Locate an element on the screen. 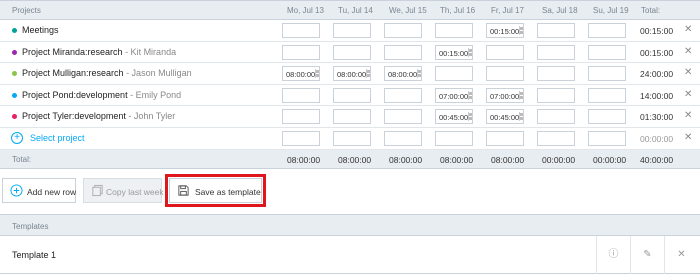 The image size is (700, 275). template-row: Template 1 ⓘ ✎ ✕ is located at coordinates (350, 255).